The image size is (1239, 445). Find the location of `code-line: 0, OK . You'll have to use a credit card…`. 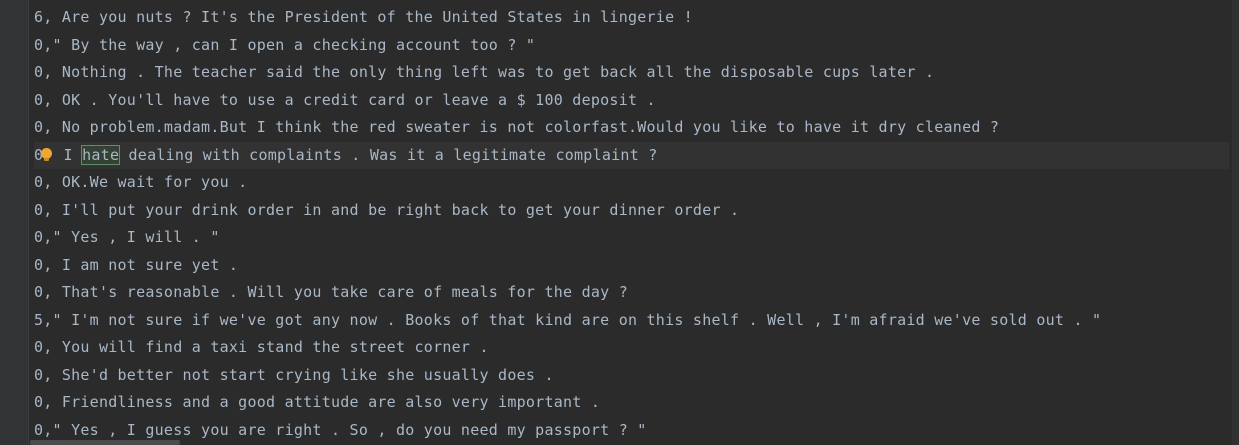

code-line: 0, OK . You'll have to use a credit card… is located at coordinates (631, 101).